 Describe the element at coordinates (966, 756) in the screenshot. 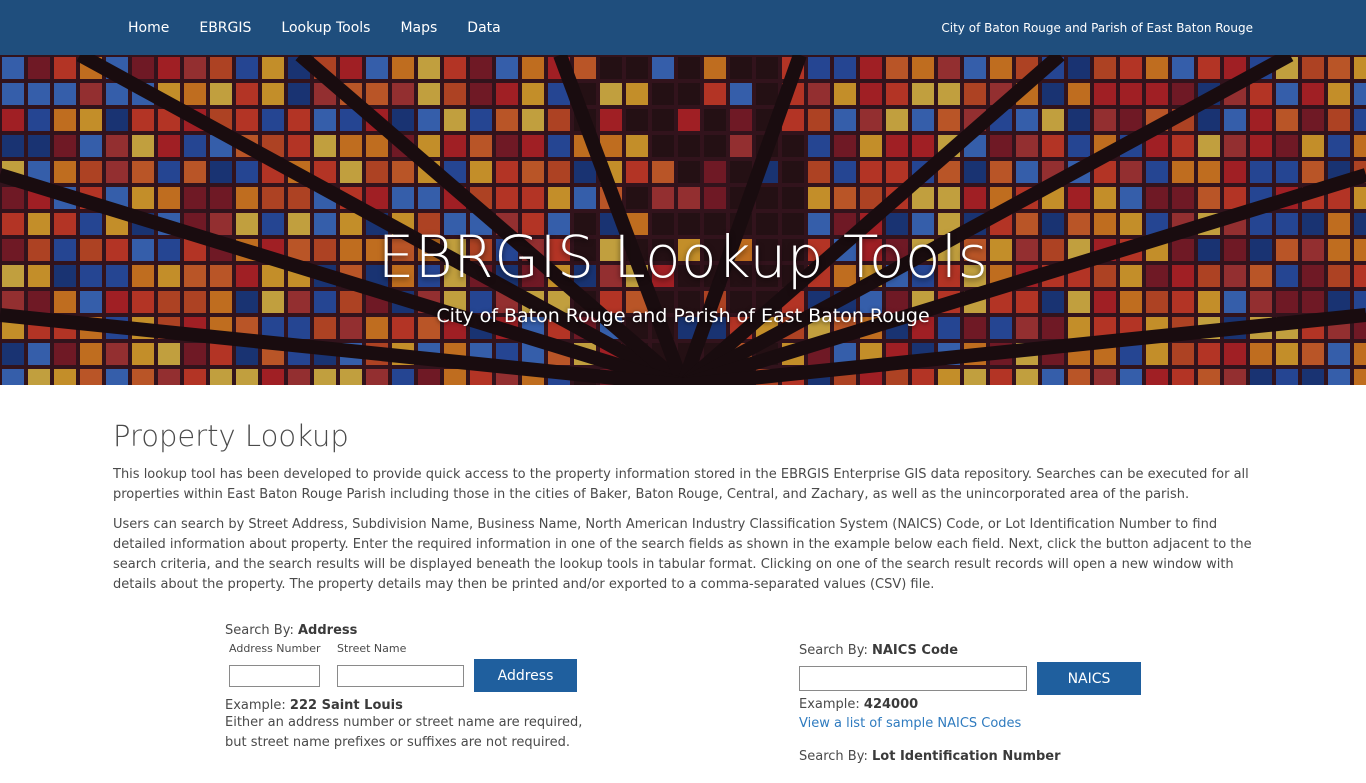

I see `lot-search-by-value: Lot Identification Number` at that location.